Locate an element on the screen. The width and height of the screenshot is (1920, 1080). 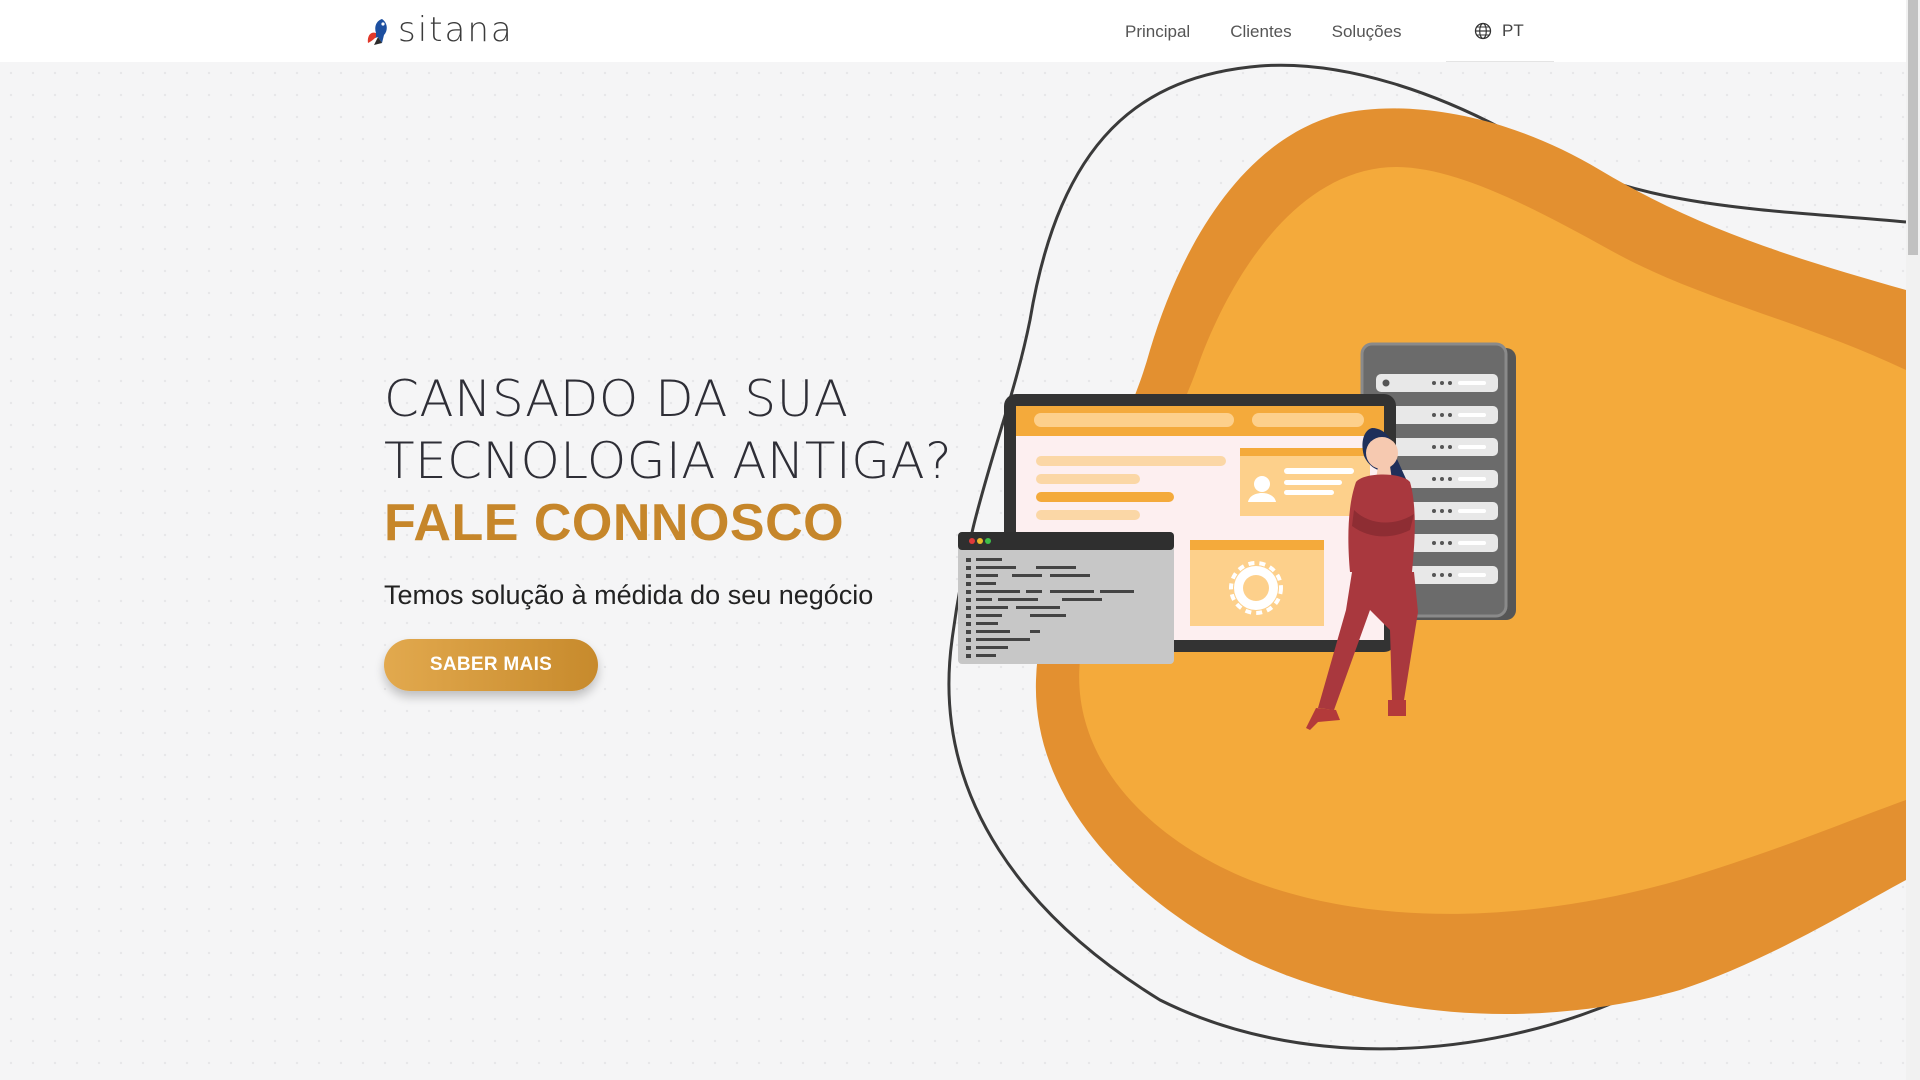
scrollbar-thumb is located at coordinates (1913, 127).